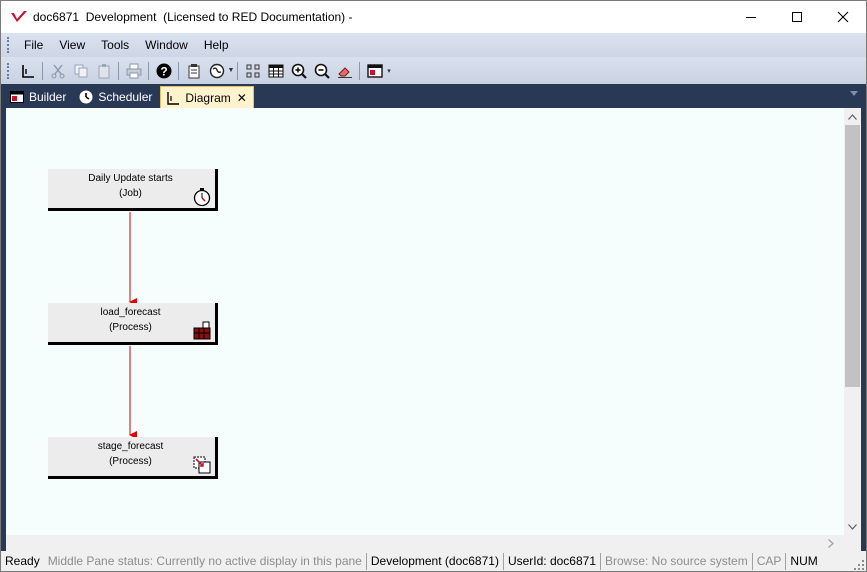 This screenshot has width=867, height=572. I want to click on paste-button, so click(104, 71).